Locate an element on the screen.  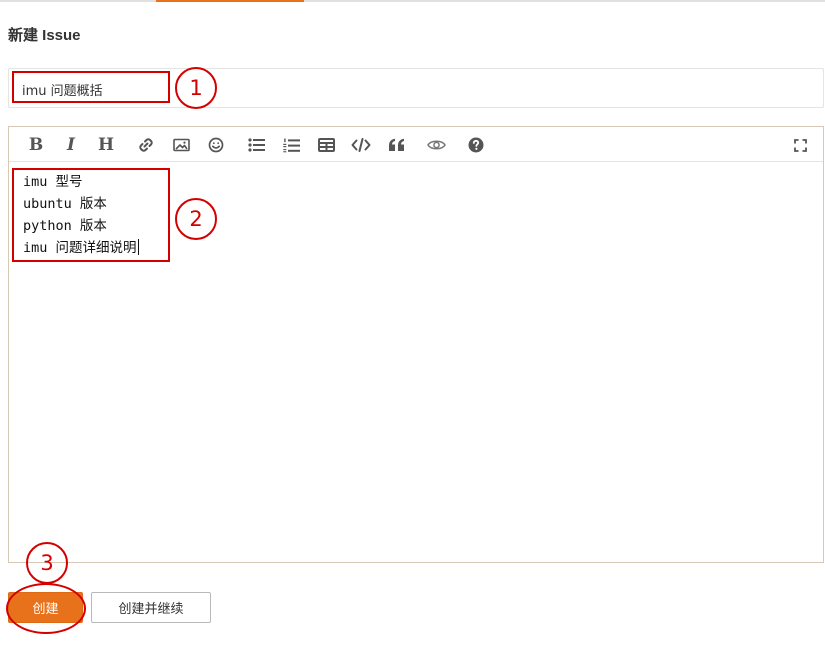
table-button is located at coordinates (326, 145).